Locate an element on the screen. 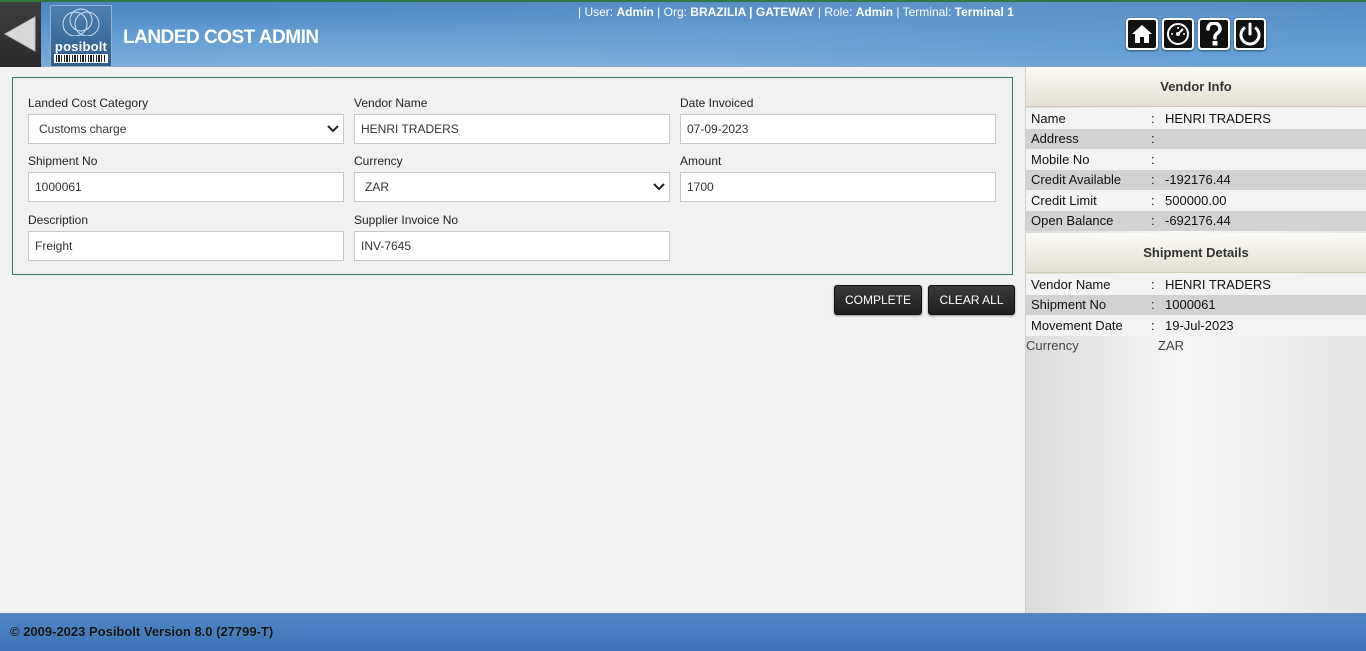 This screenshot has height=651, width=1366. power-icon is located at coordinates (1250, 34).